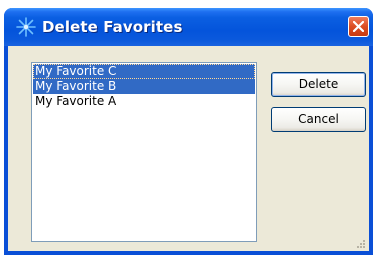 The width and height of the screenshot is (373, 255). I want to click on close-icon, so click(358, 26).